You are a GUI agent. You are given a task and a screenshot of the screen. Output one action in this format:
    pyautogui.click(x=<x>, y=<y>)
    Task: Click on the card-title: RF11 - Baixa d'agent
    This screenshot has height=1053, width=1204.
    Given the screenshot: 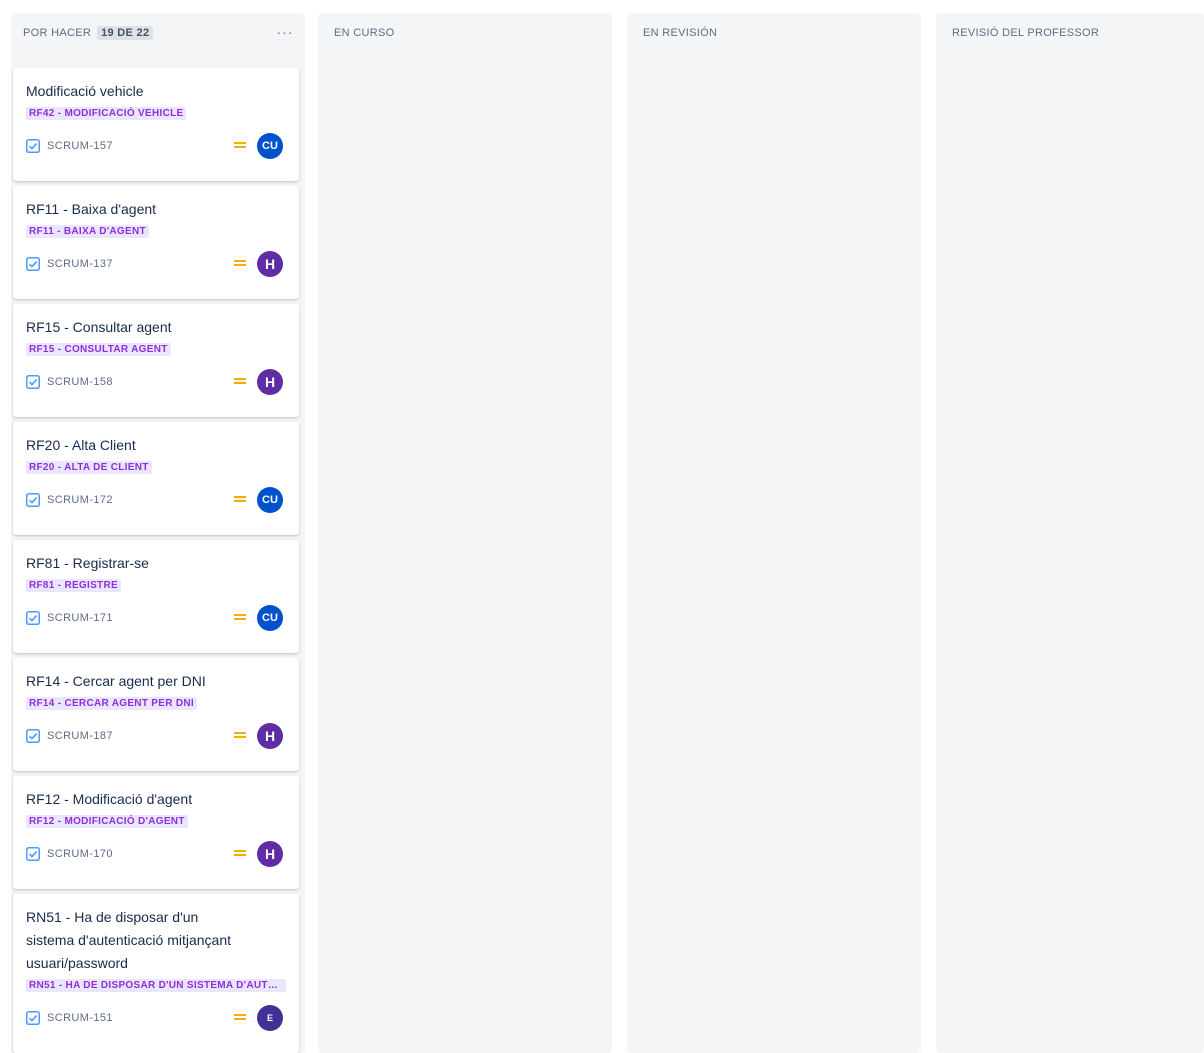 What is the action you would take?
    pyautogui.click(x=91, y=209)
    